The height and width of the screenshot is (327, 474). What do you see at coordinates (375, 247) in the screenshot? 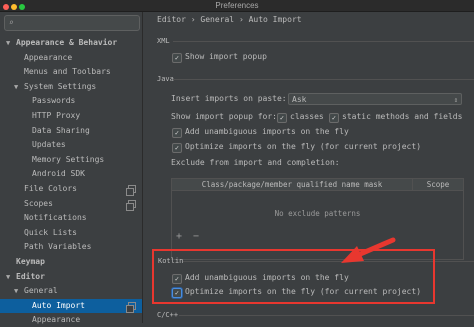
I see `annotation-arrow-shaft` at bounding box center [375, 247].